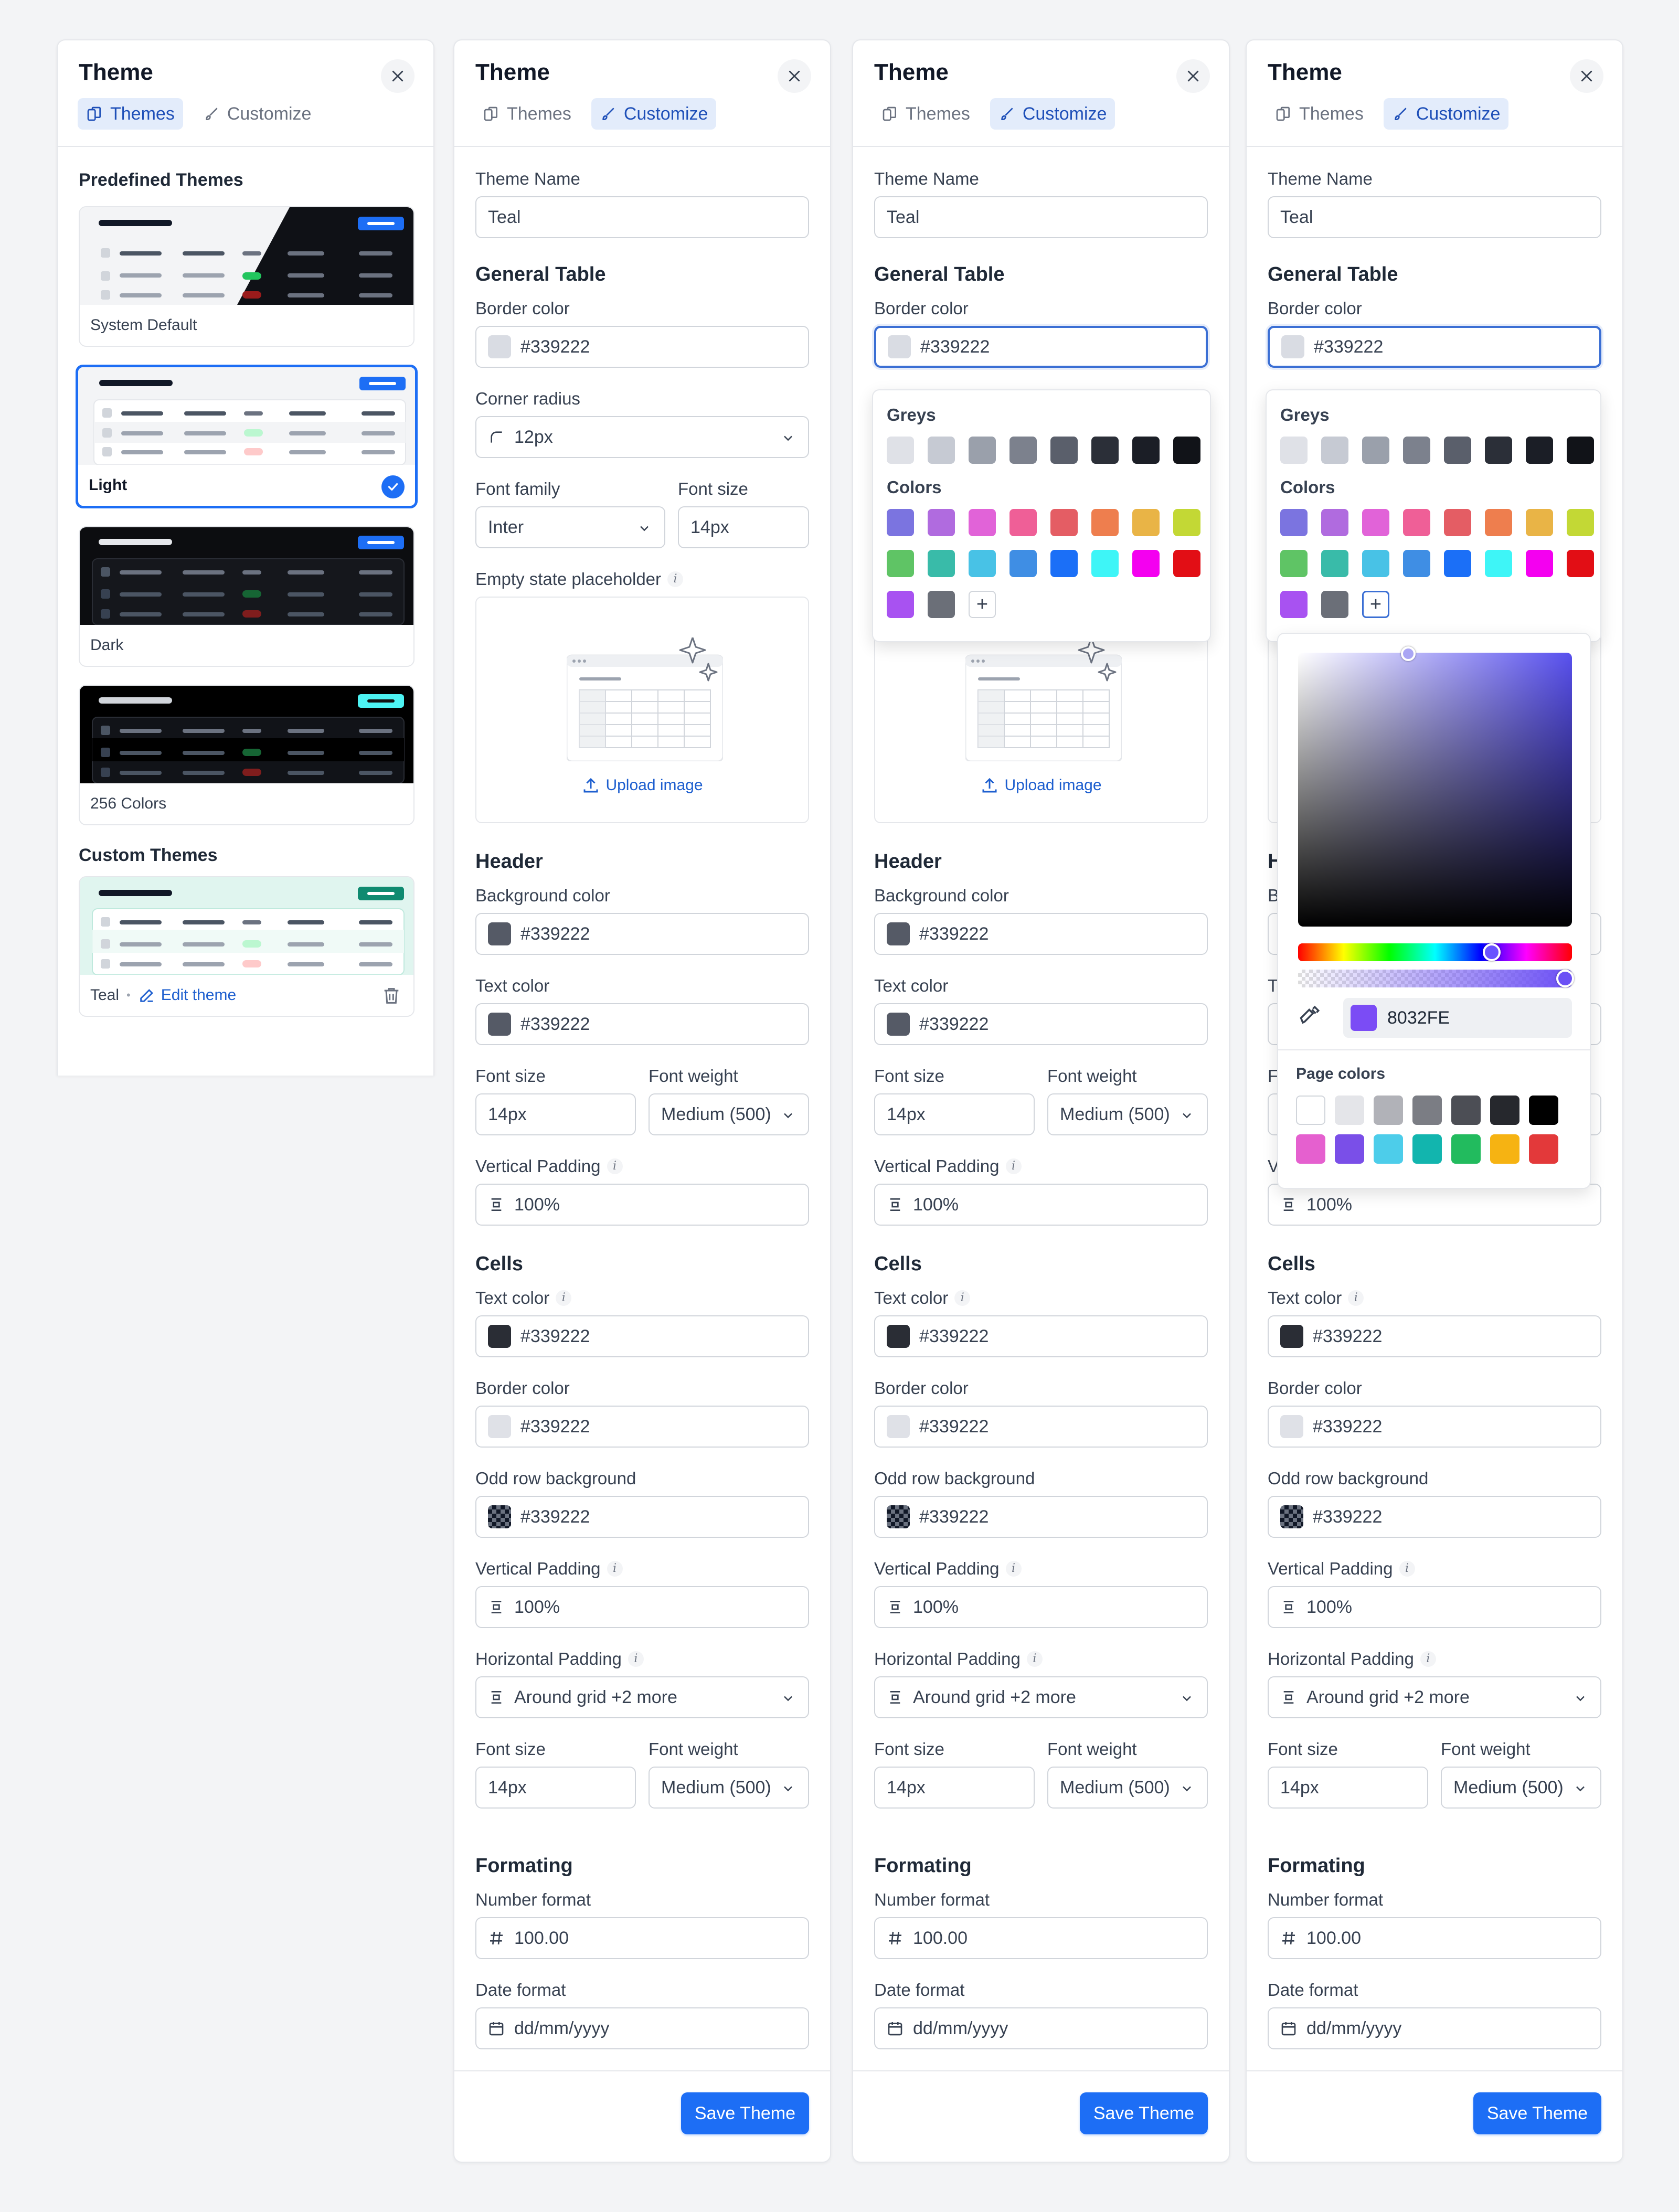 The image size is (1679, 2212). What do you see at coordinates (1492, 952) in the screenshot?
I see `hue-handle` at bounding box center [1492, 952].